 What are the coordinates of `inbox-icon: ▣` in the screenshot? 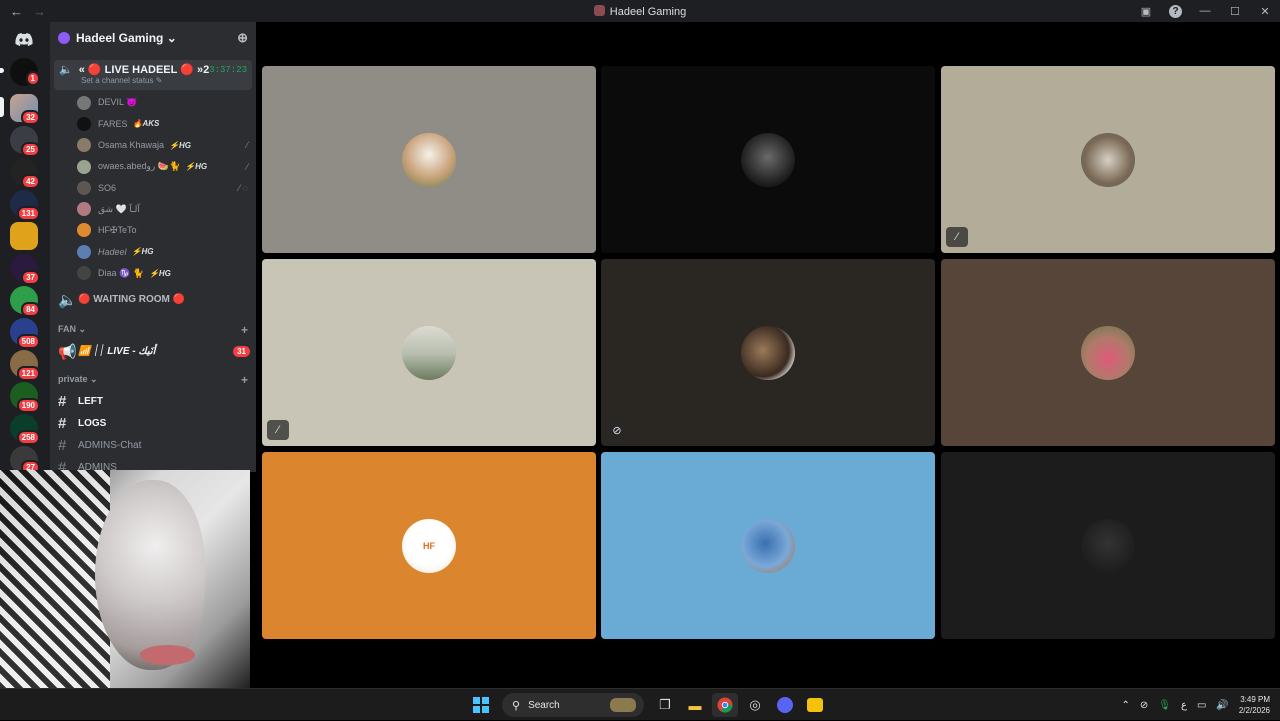 It's located at (1146, 11).